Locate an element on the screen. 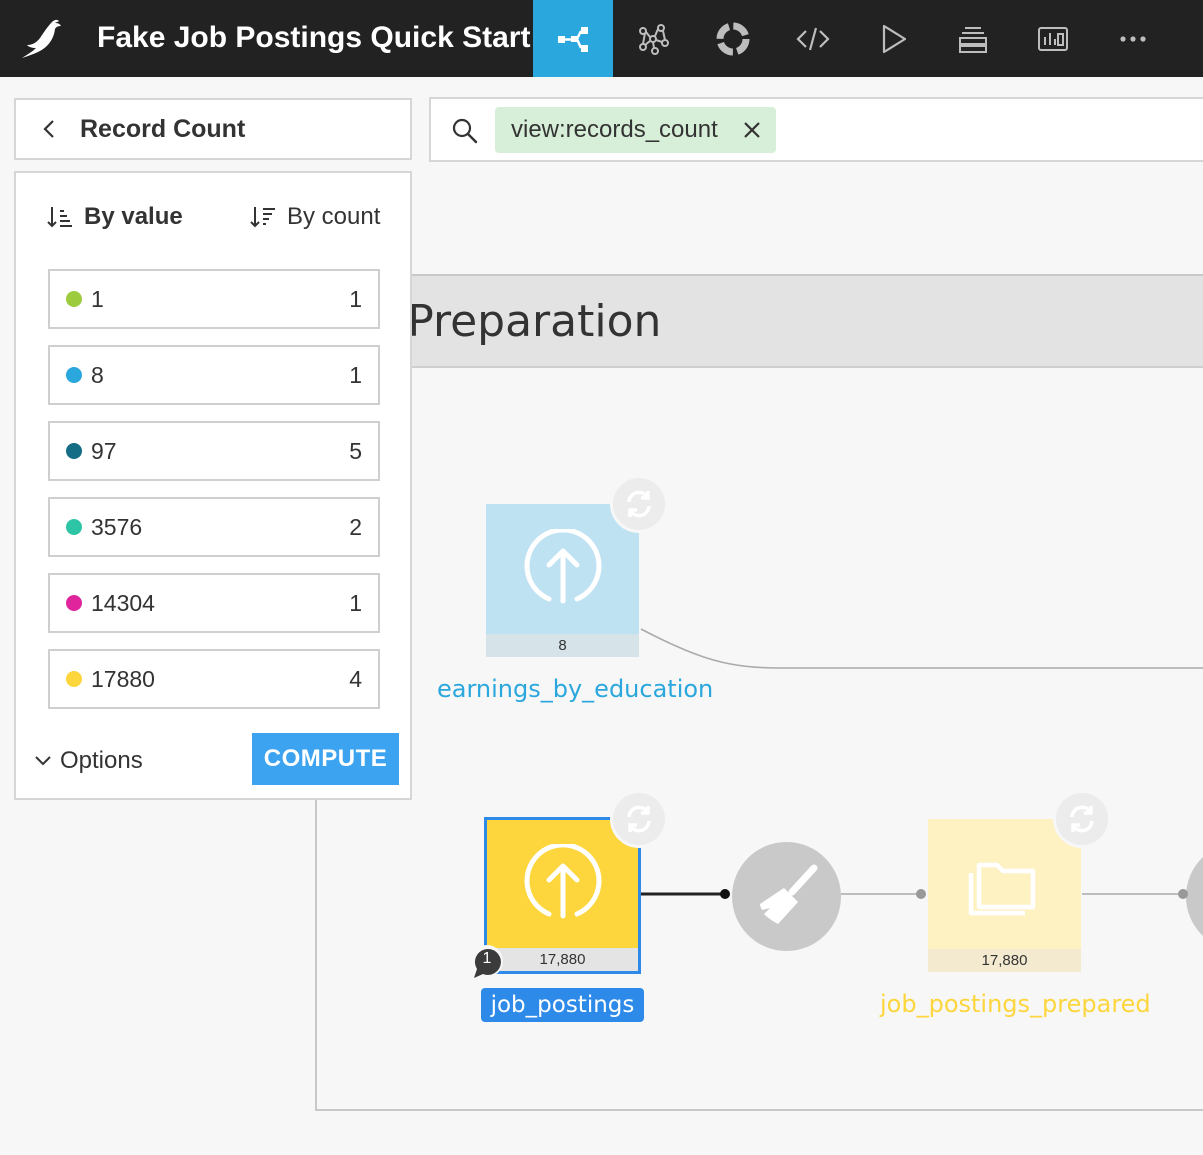 This screenshot has width=1203, height=1155. more-icon is located at coordinates (1133, 38).